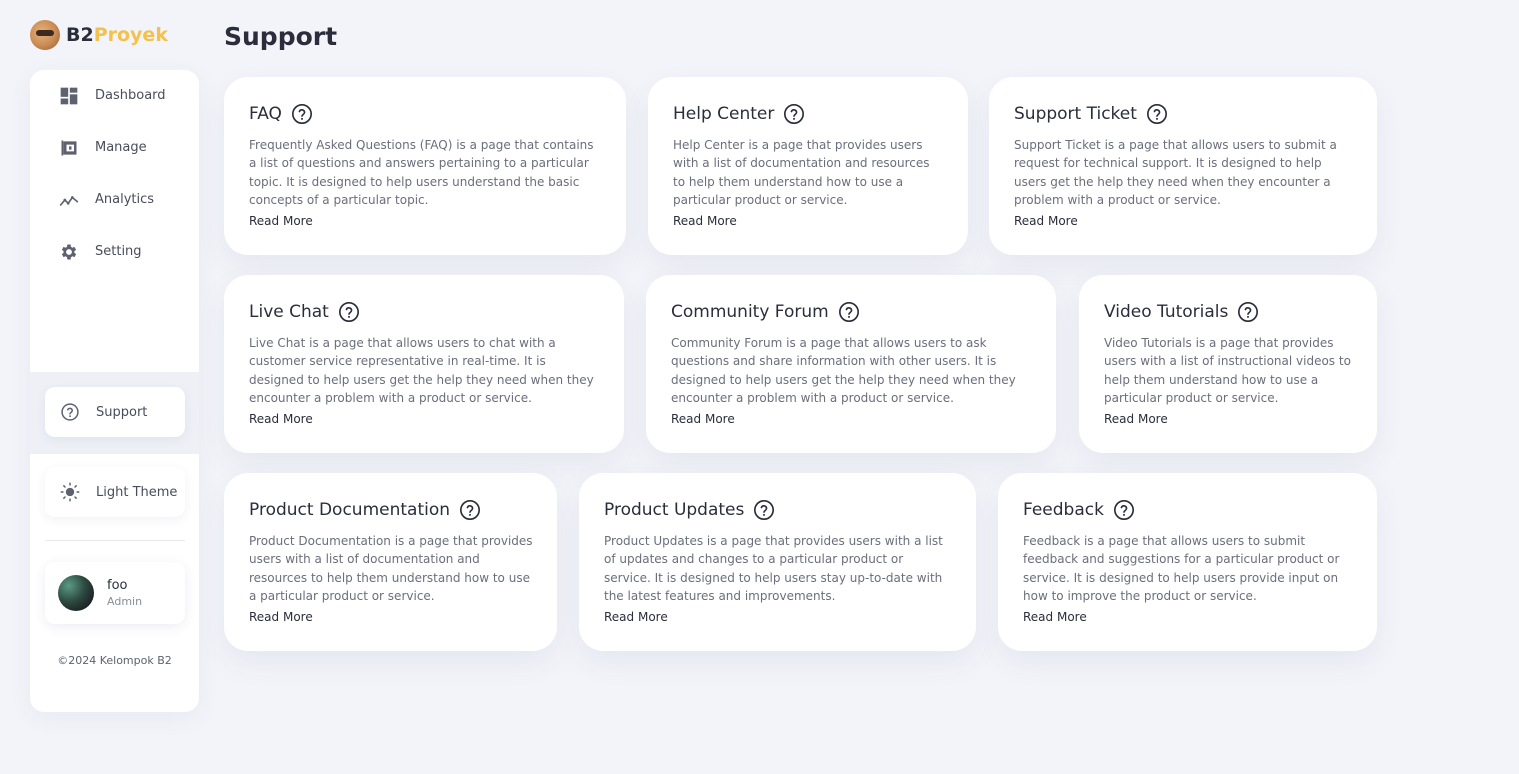 The height and width of the screenshot is (774, 1519). What do you see at coordinates (125, 199) in the screenshot?
I see `sidebar-item-label: Analytics` at bounding box center [125, 199].